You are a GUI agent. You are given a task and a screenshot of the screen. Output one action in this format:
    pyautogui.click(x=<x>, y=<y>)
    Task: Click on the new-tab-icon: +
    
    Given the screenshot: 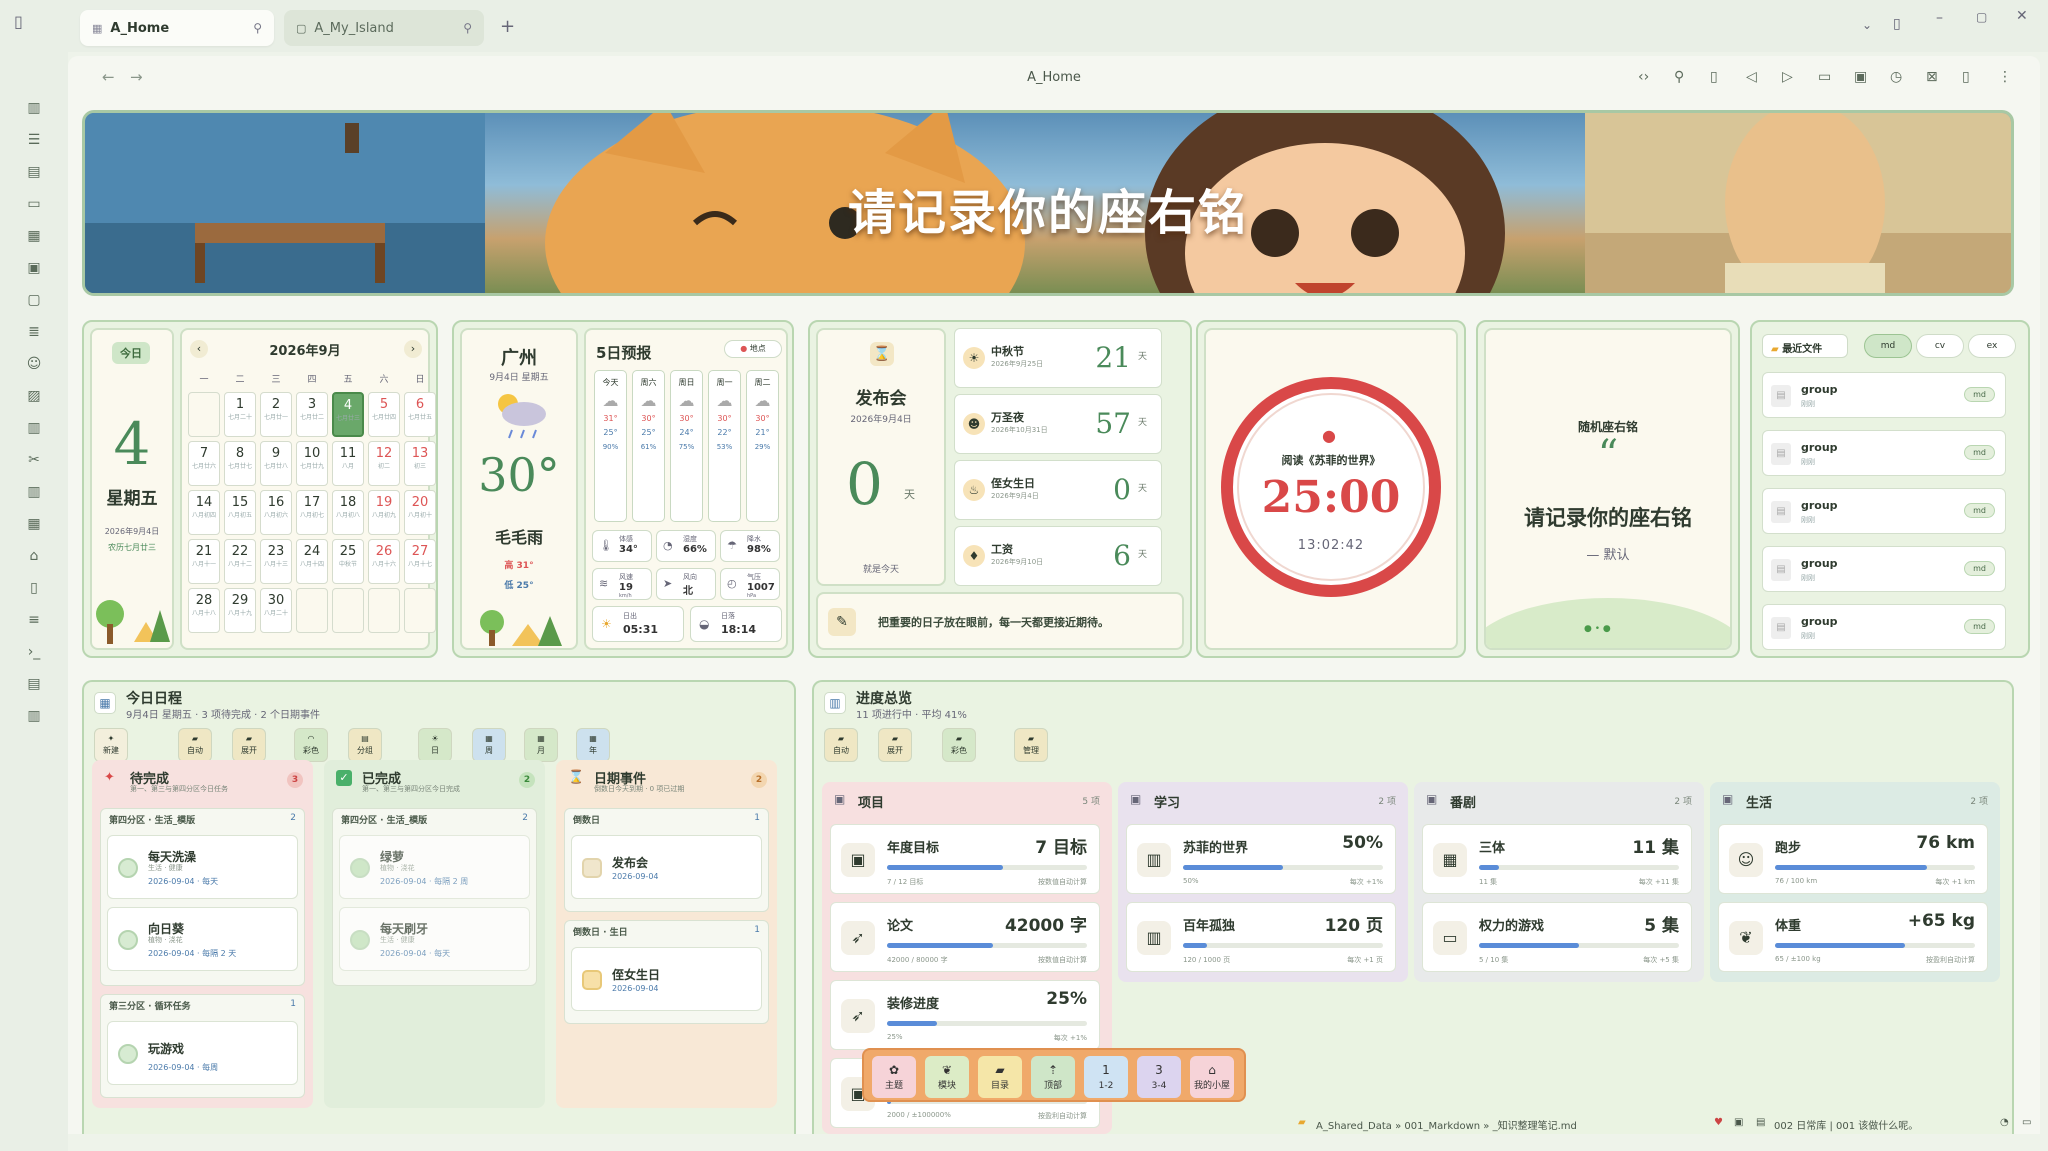 What is the action you would take?
    pyautogui.click(x=507, y=26)
    